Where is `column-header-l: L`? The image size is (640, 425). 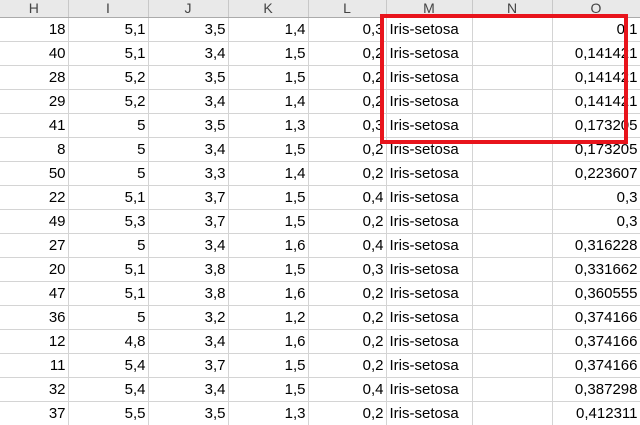
column-header-l: L is located at coordinates (347, 9).